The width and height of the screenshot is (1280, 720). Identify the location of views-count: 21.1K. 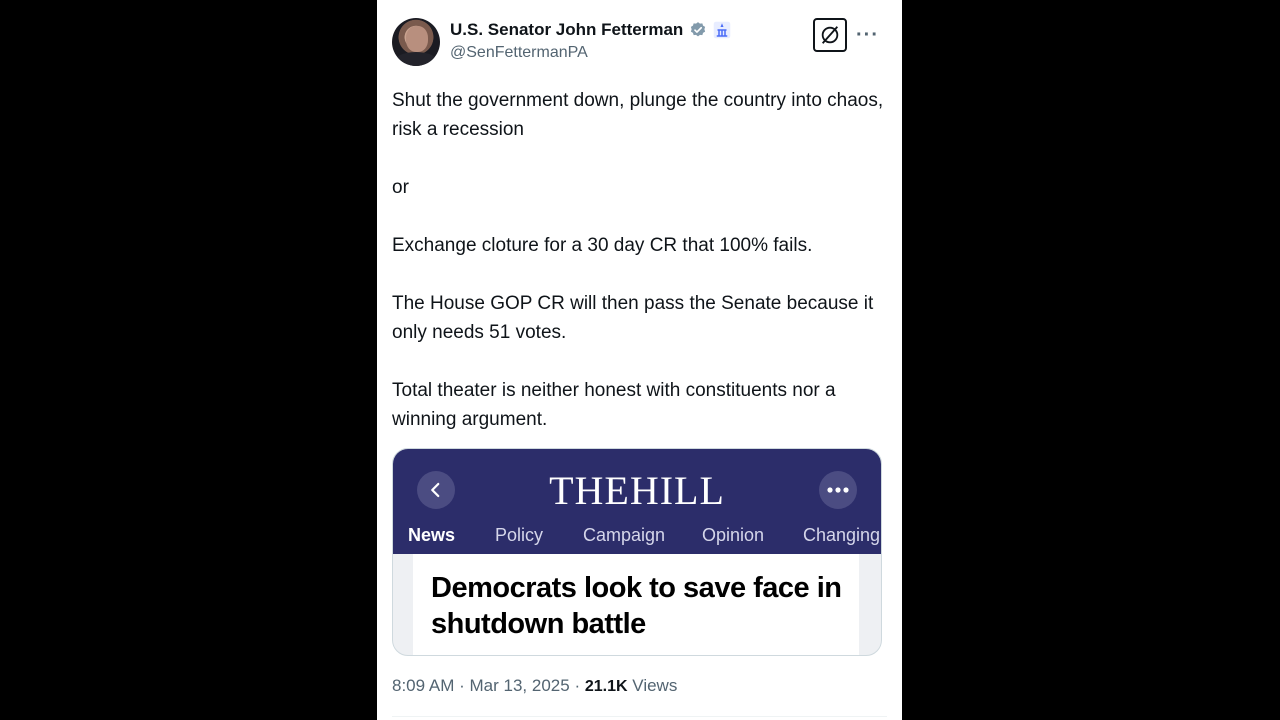
(606, 686).